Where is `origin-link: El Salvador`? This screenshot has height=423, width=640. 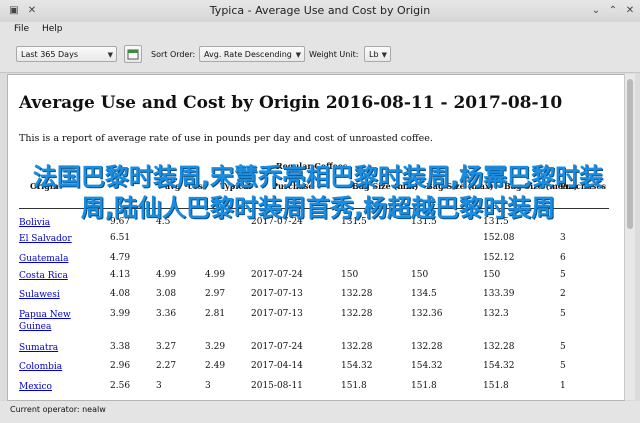
origin-link: El Salvador is located at coordinates (52, 239).